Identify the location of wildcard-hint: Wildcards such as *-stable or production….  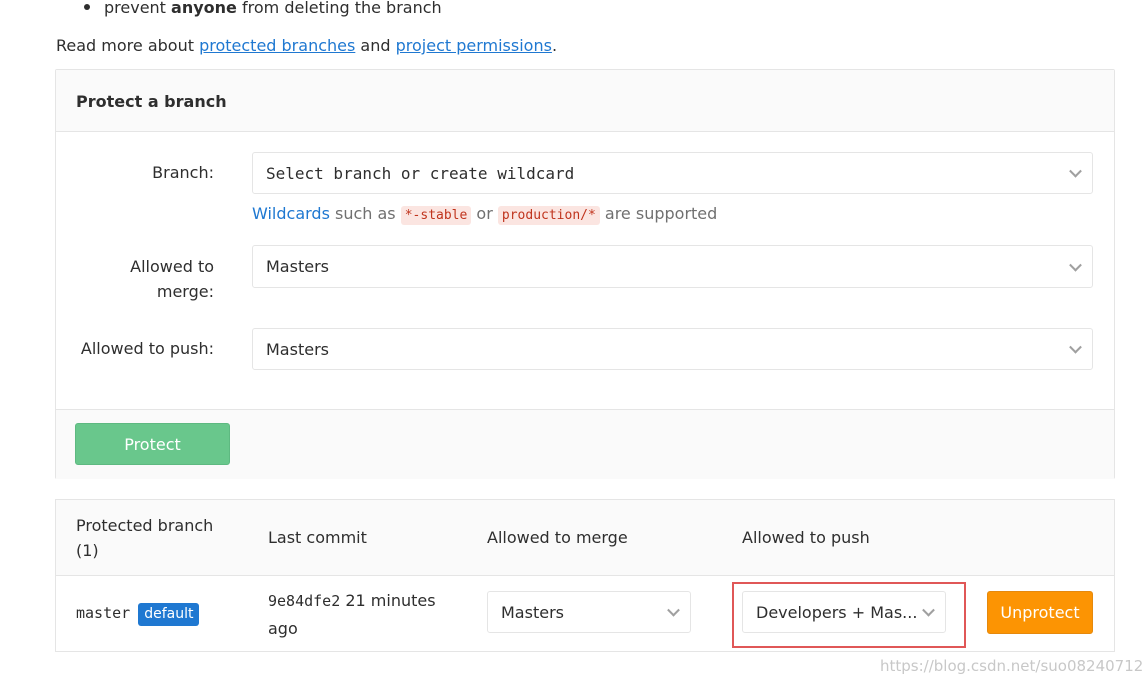
(484, 215).